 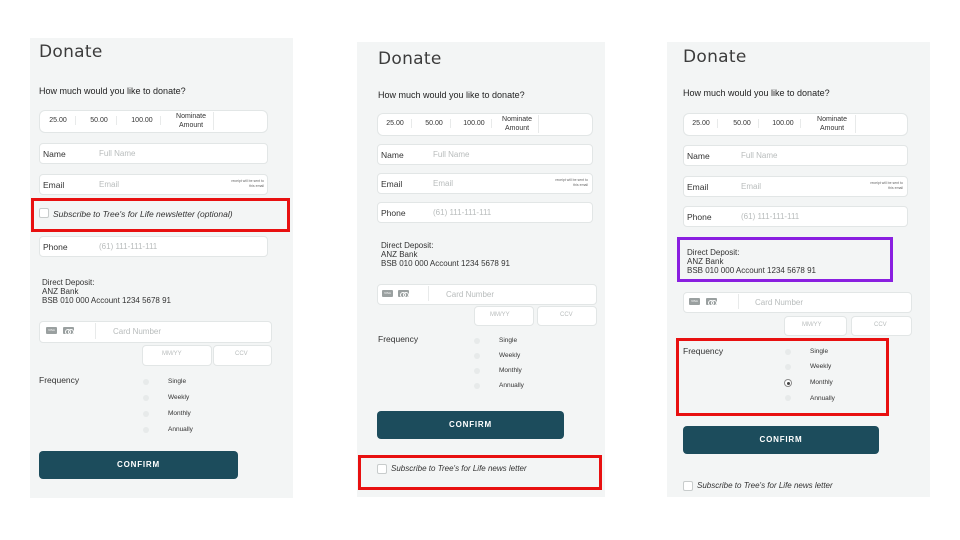 I want to click on subscribe-label: Subscribe to Tree's for Life news letter, so click(x=765, y=485).